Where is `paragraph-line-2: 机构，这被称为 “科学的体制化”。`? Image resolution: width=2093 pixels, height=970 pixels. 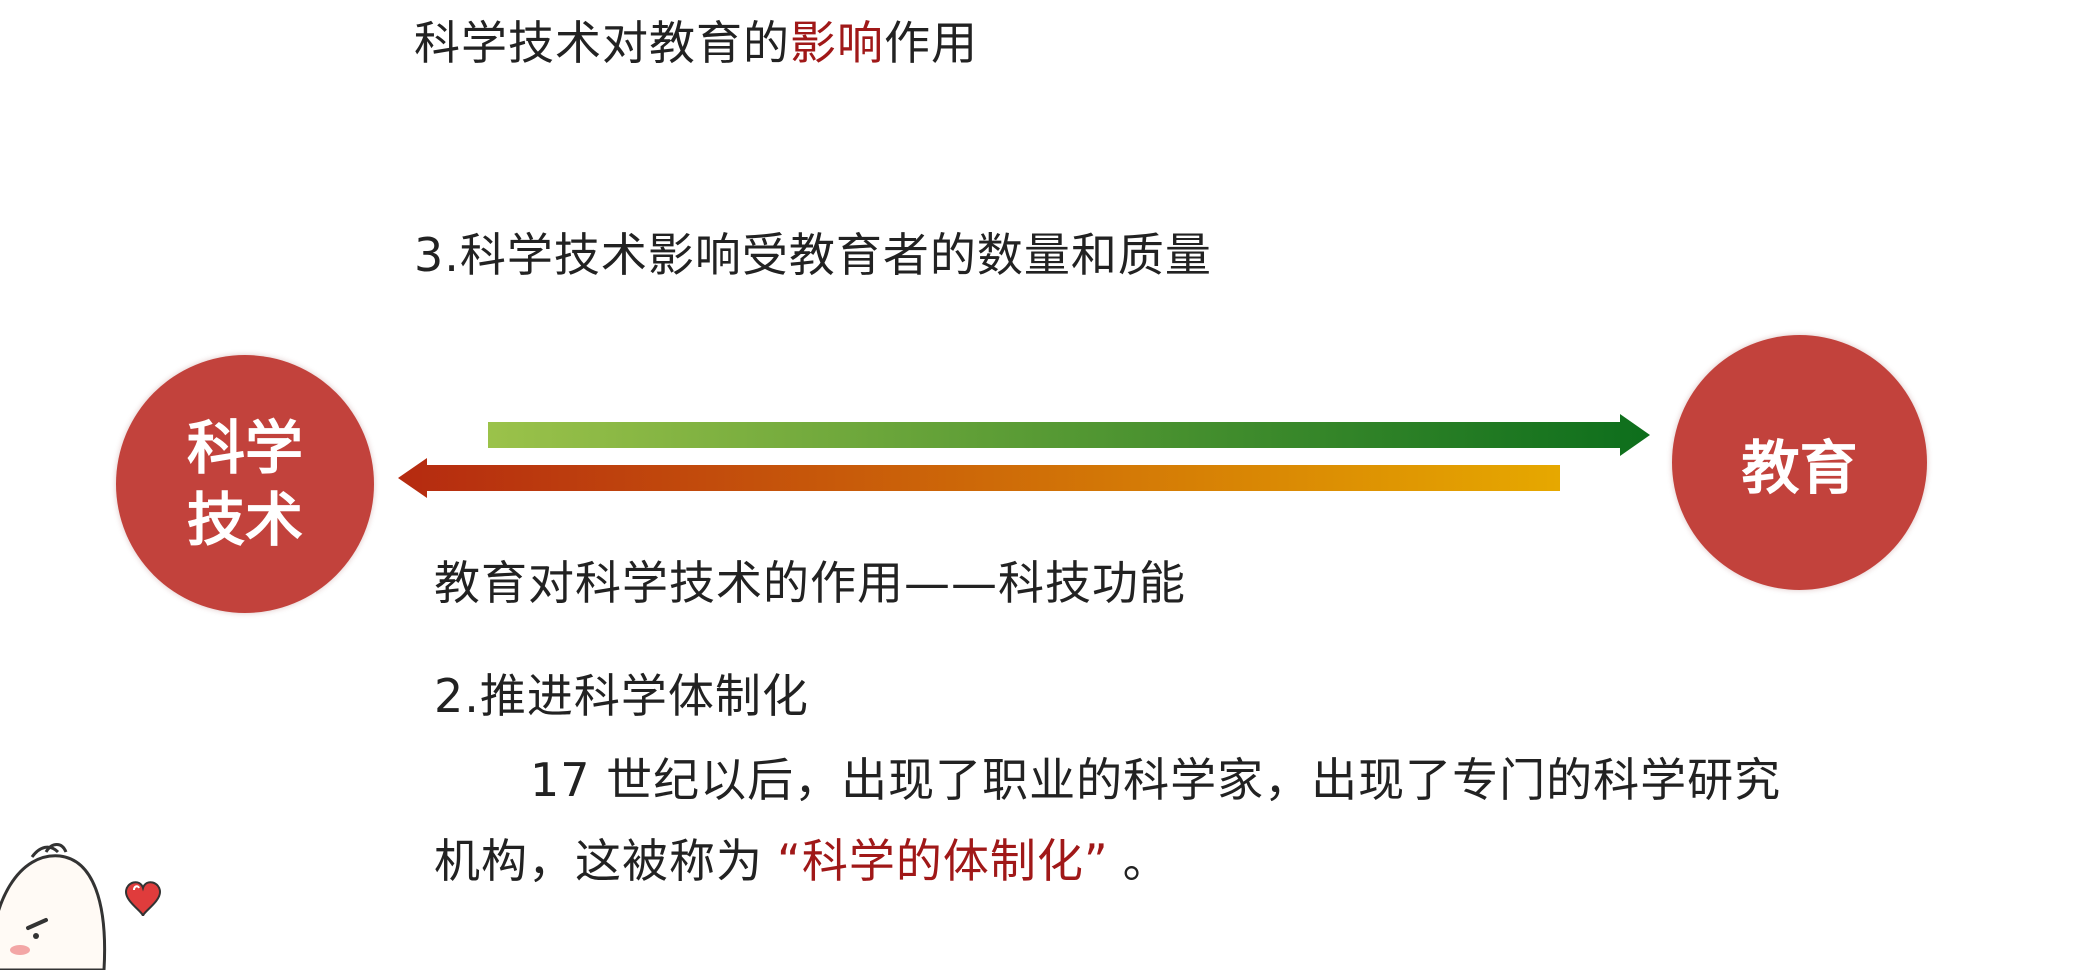
paragraph-line-2: 机构，这被称为 “科学的体制化”。 is located at coordinates (802, 861).